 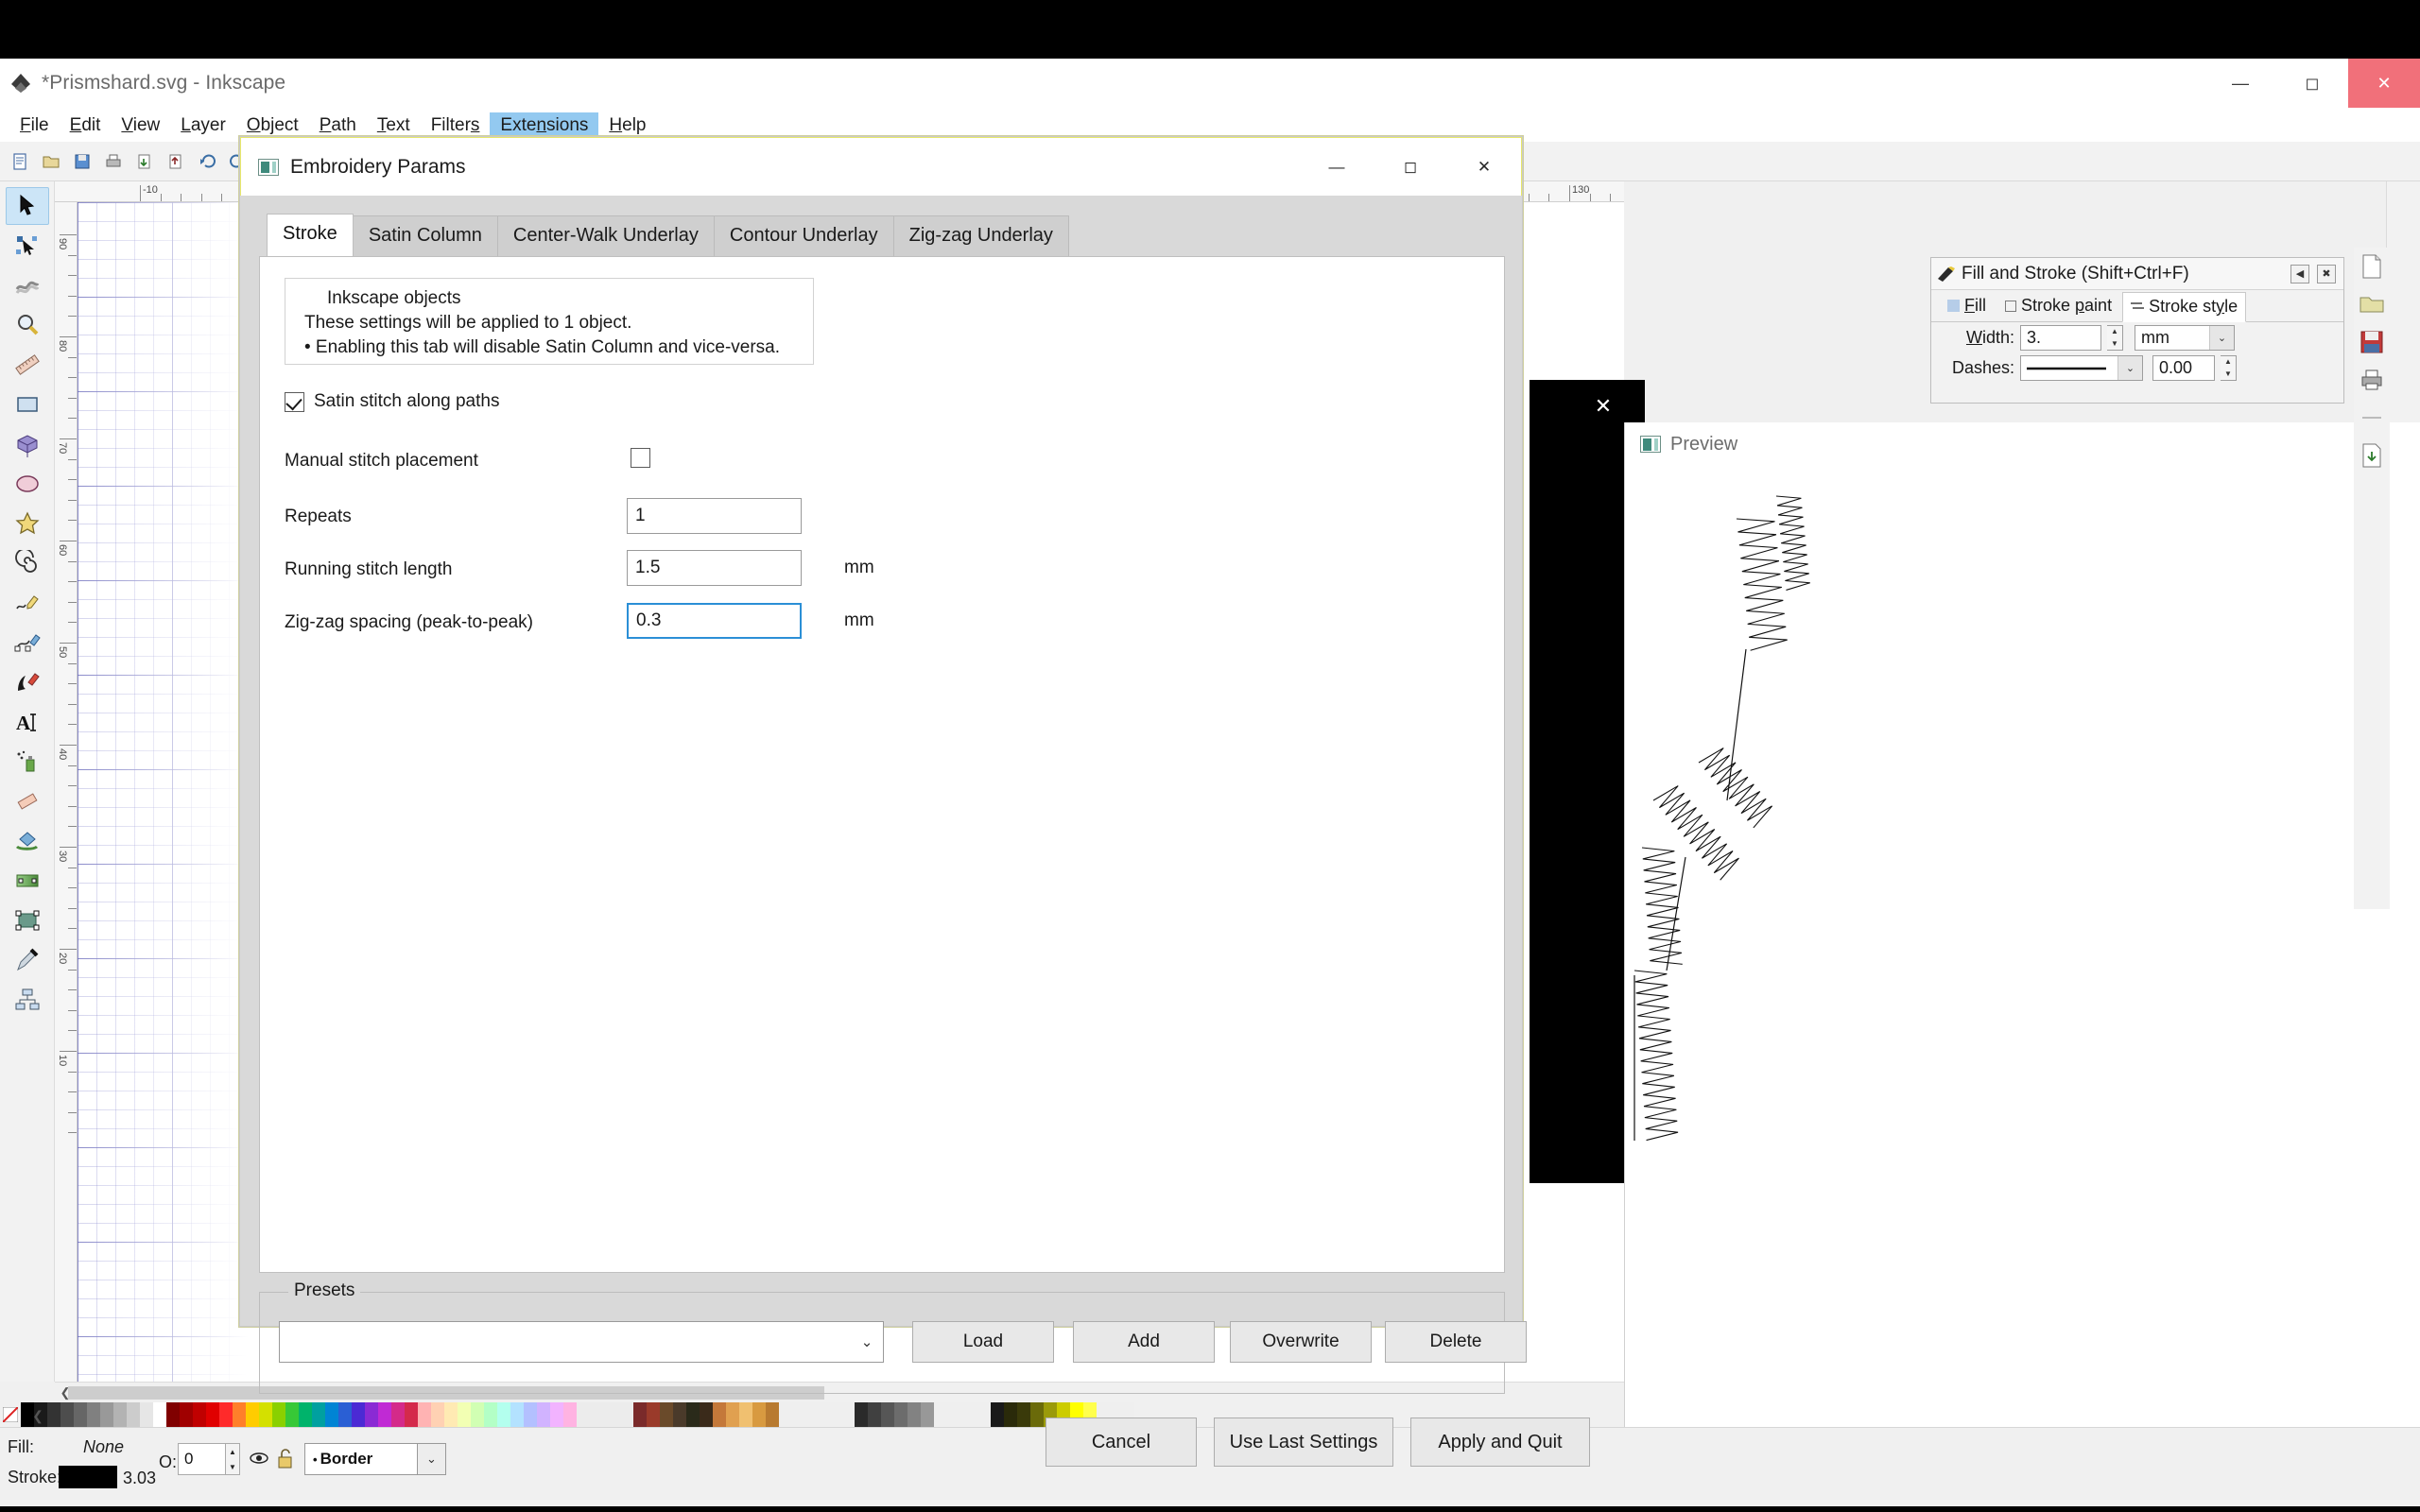 I want to click on dialog-minimize-button: —, so click(x=1337, y=167).